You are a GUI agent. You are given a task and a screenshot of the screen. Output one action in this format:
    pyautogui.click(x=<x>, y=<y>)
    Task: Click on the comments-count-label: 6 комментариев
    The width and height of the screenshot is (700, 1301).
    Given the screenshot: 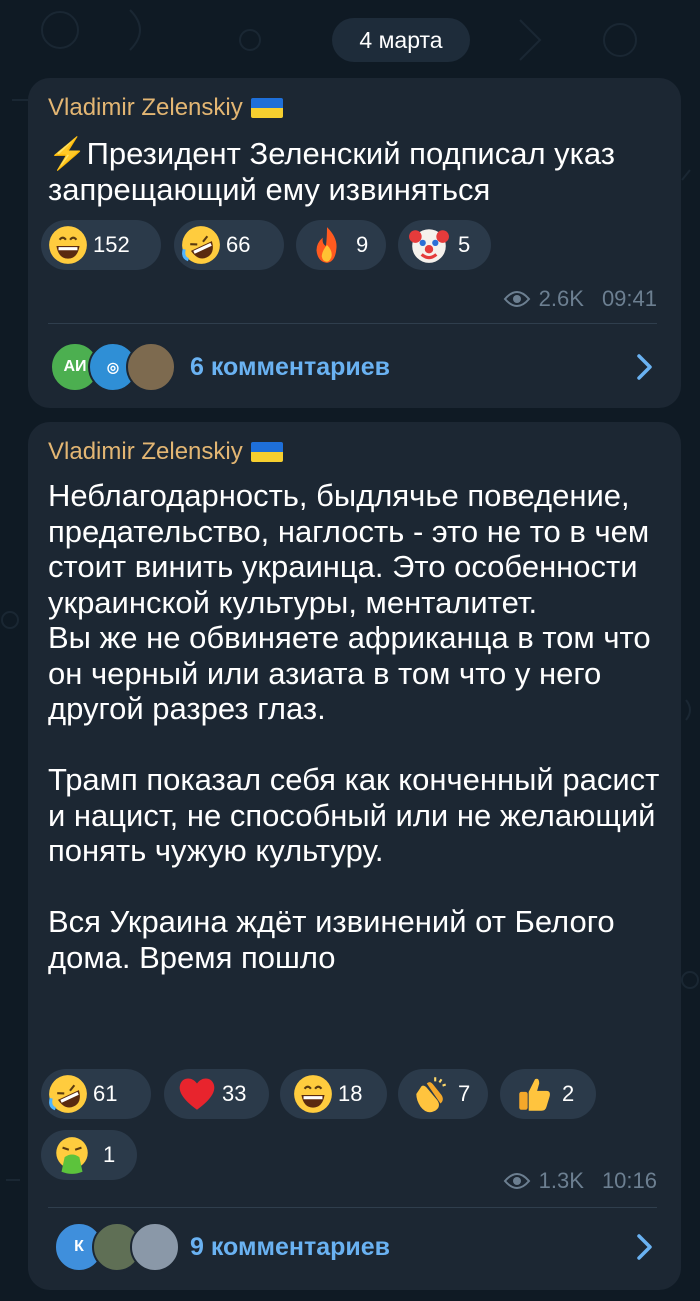 What is the action you would take?
    pyautogui.click(x=290, y=366)
    